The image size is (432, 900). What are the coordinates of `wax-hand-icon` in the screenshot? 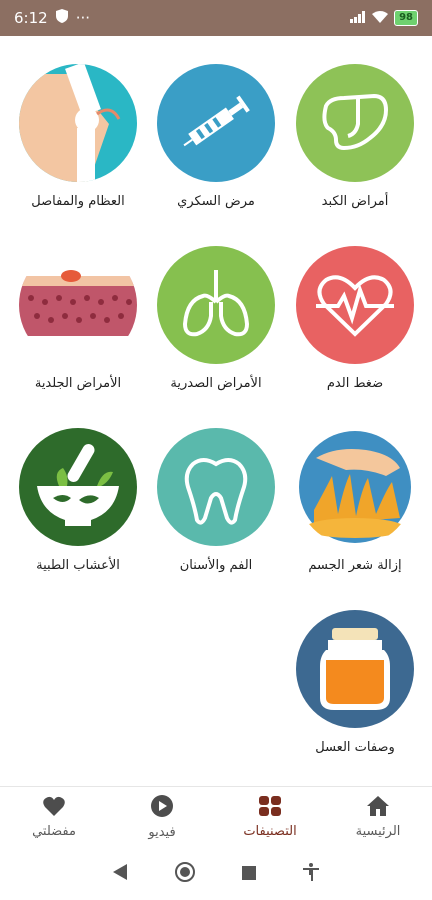 It's located at (355, 487).